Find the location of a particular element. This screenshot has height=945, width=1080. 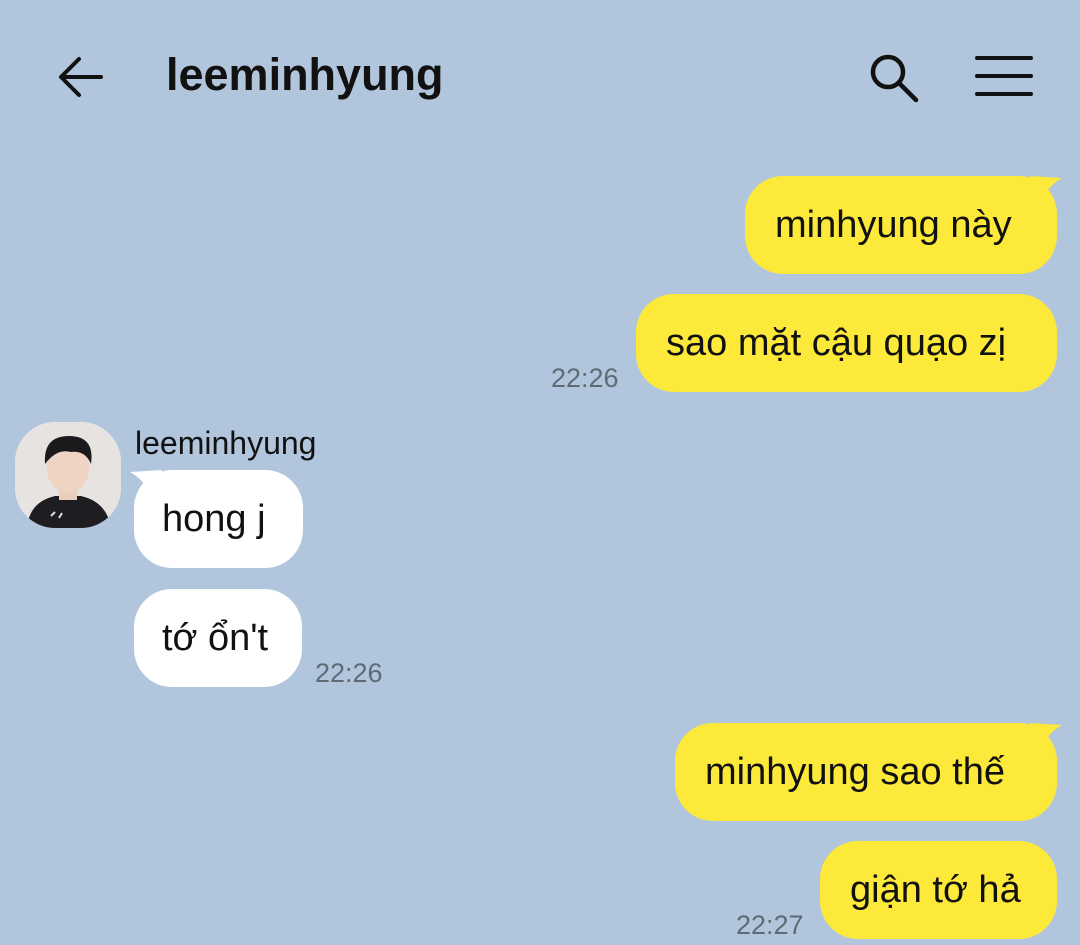

hamburger-menu-icon is located at coordinates (1004, 76).